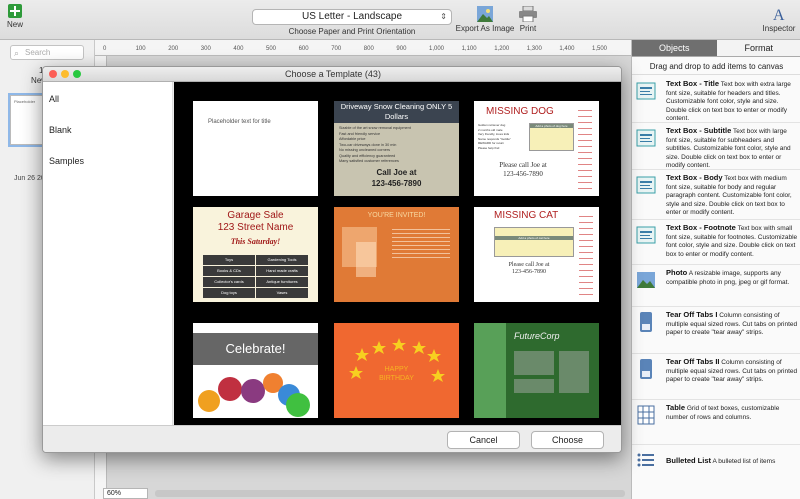 This screenshot has height=499, width=800. I want to click on ruler-tick-label: 1,500, so click(600, 49).